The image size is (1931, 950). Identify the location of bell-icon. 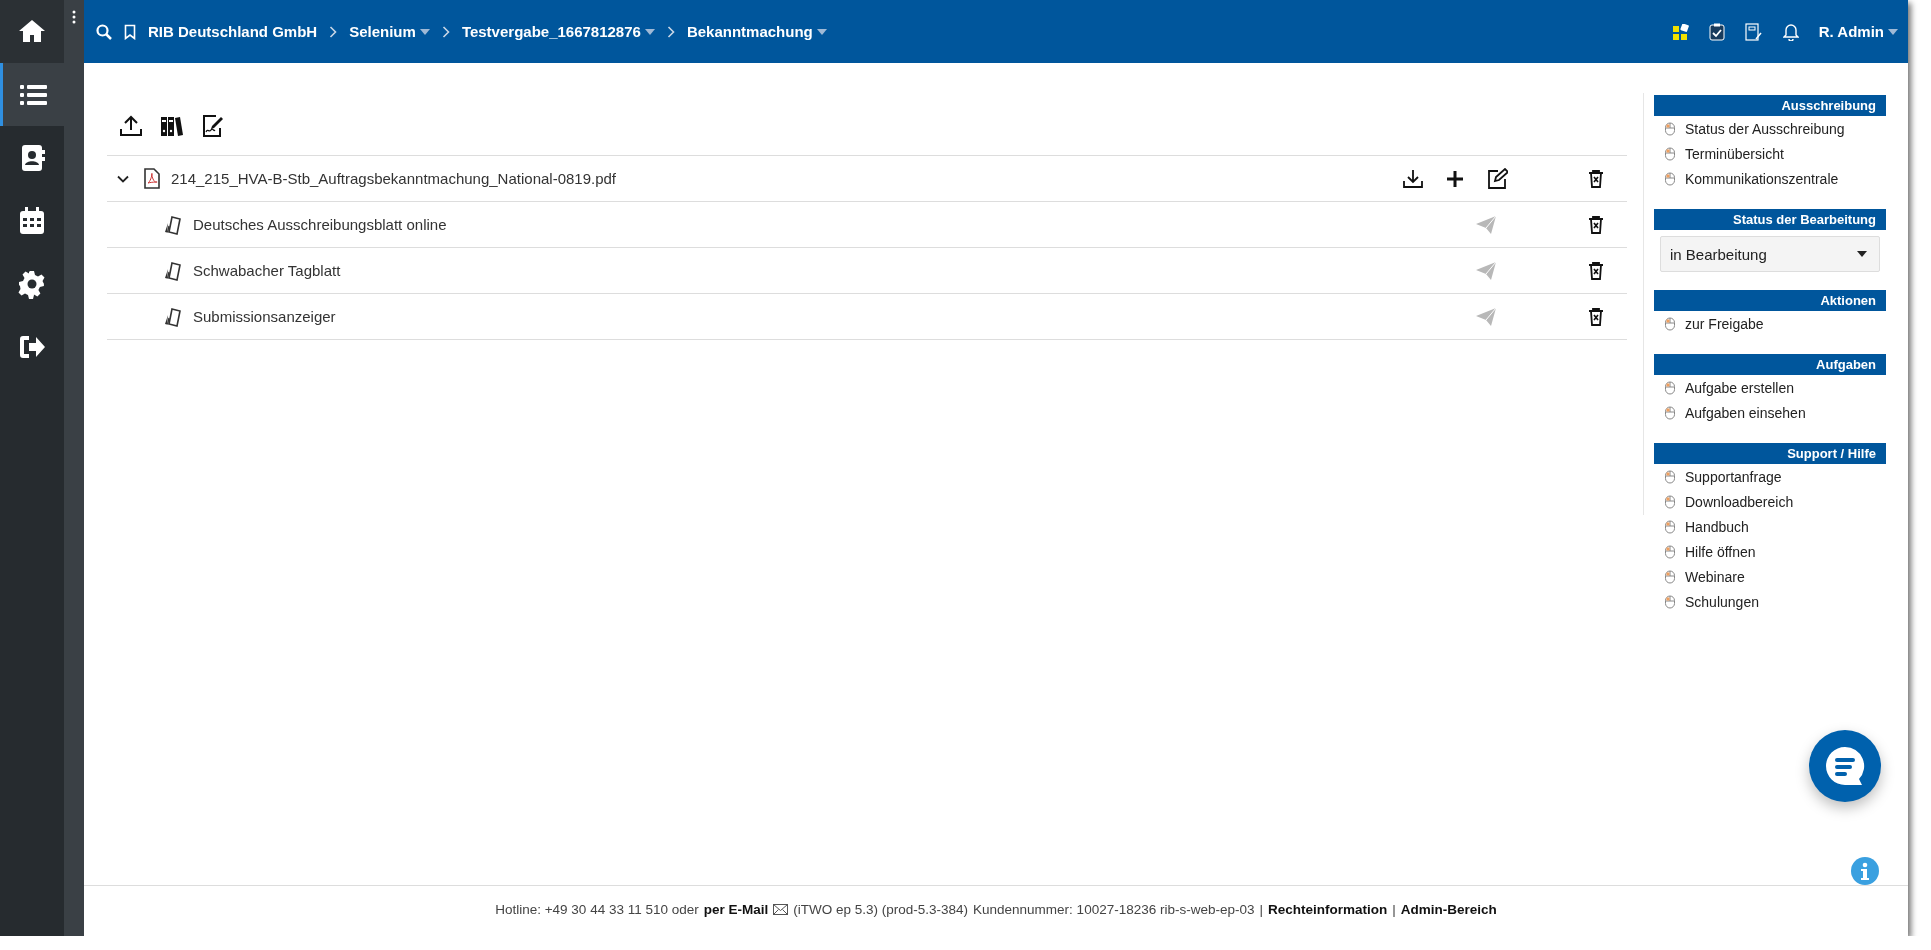
(1790, 31).